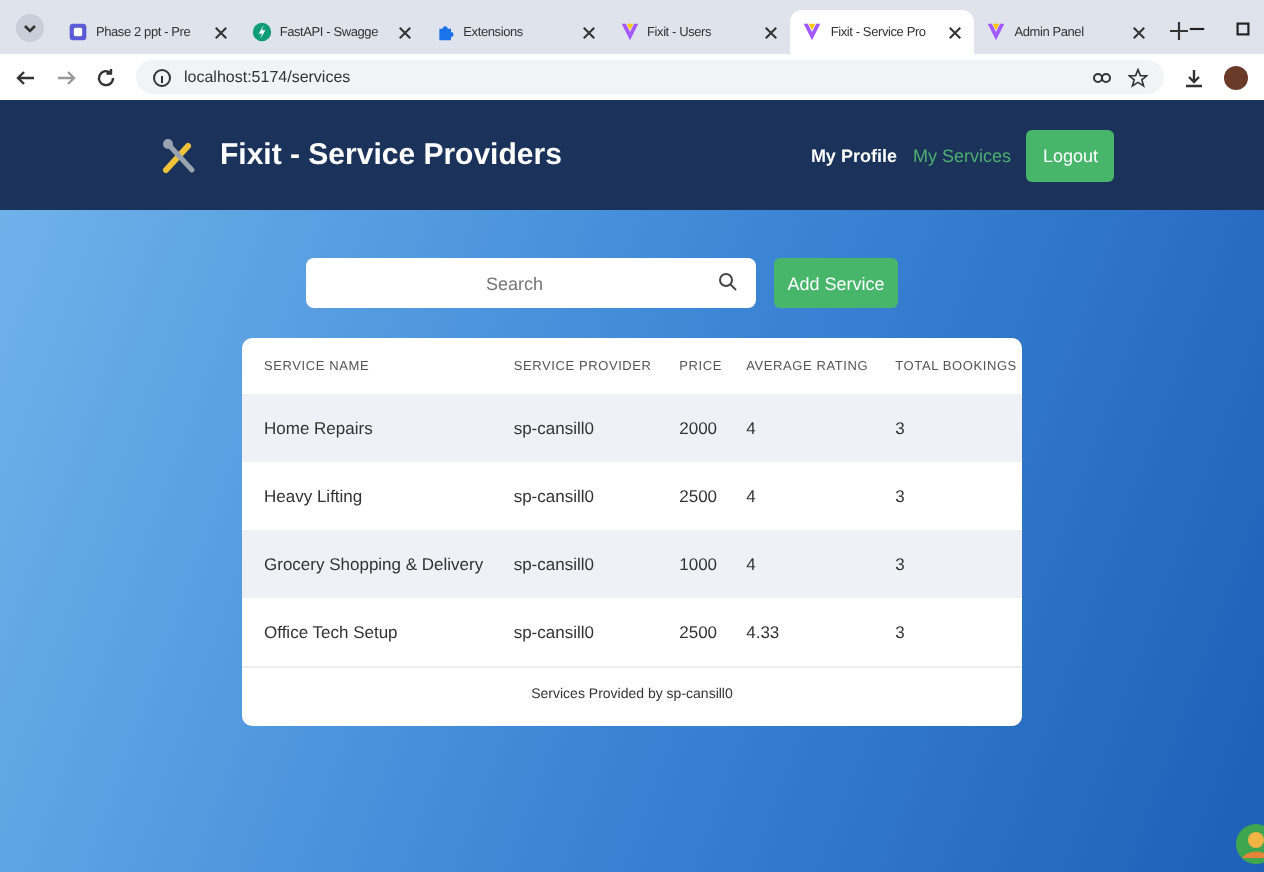 The image size is (1264, 872). What do you see at coordinates (691, 564) in the screenshot?
I see `table-cell: 1000` at bounding box center [691, 564].